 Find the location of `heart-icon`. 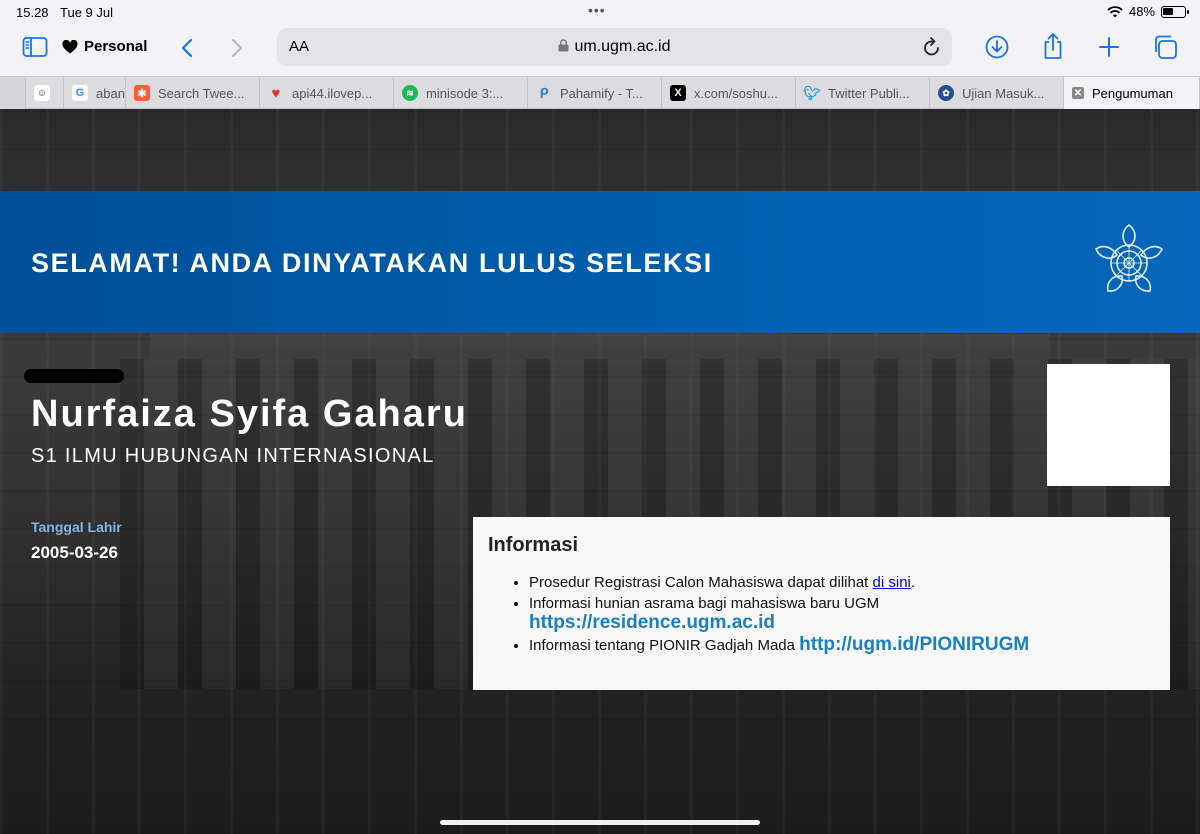

heart-icon is located at coordinates (70, 46).